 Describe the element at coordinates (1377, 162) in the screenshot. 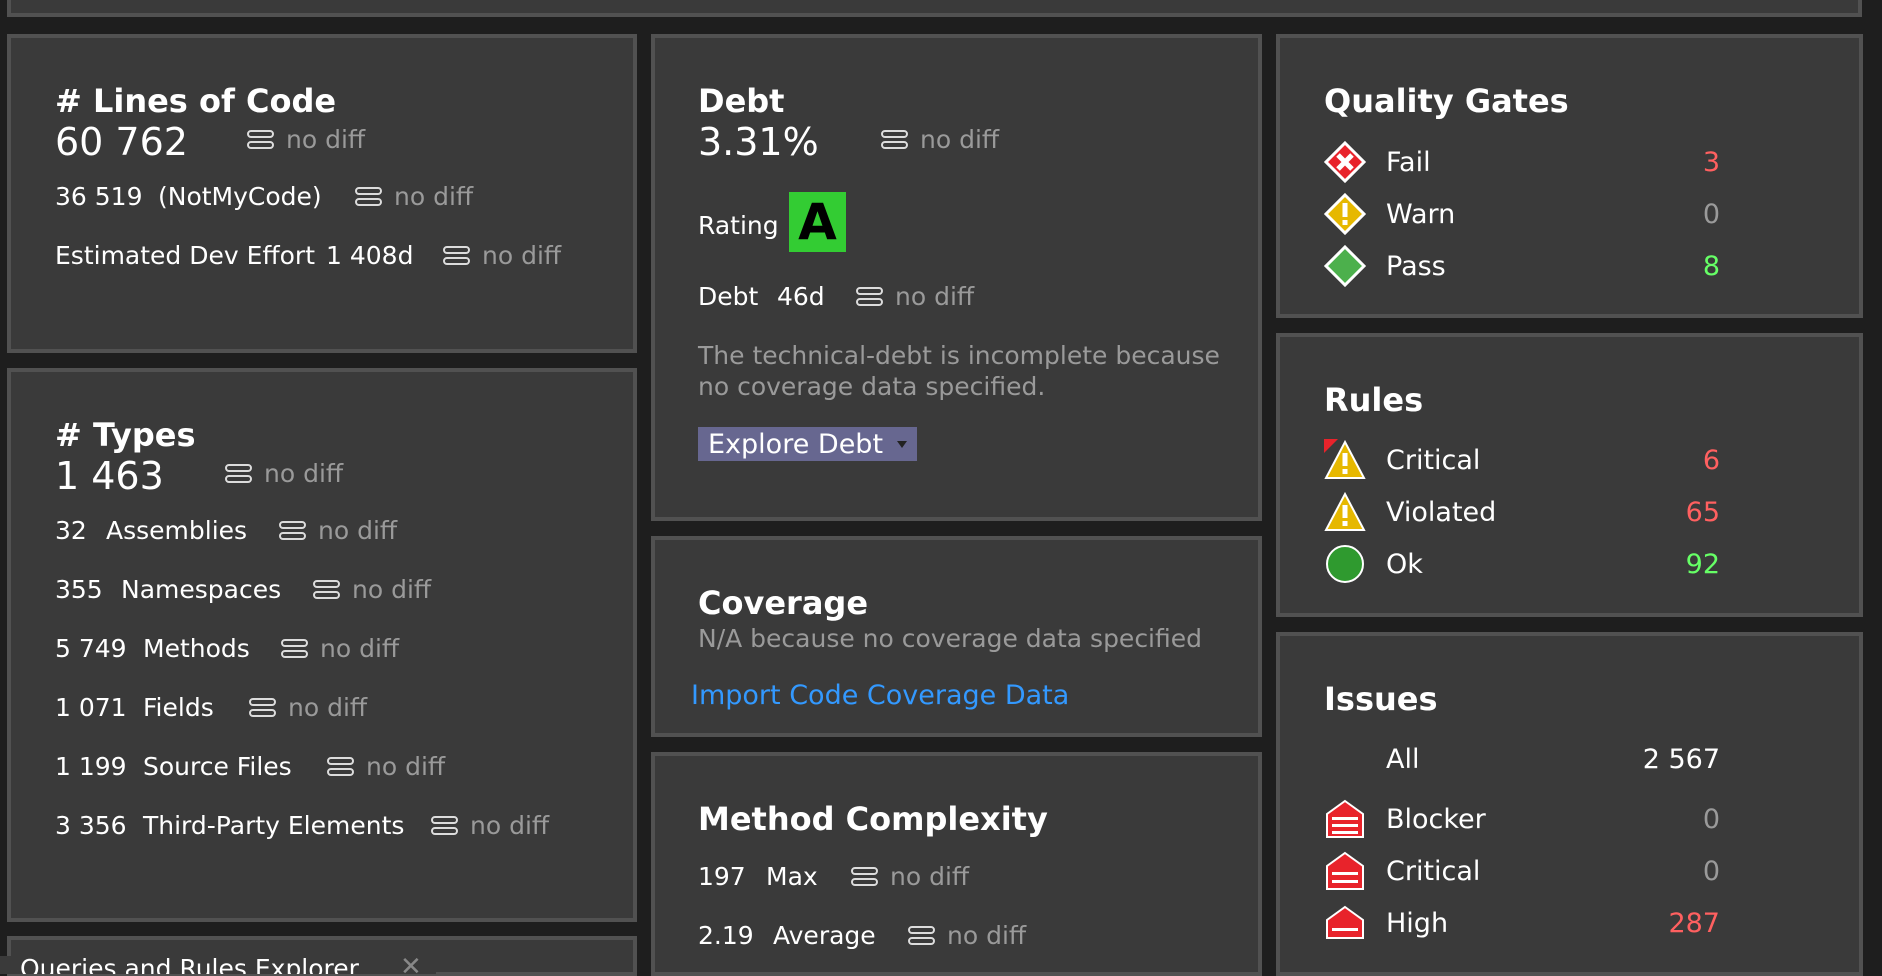

I see `gate-fail-row: Fail` at that location.